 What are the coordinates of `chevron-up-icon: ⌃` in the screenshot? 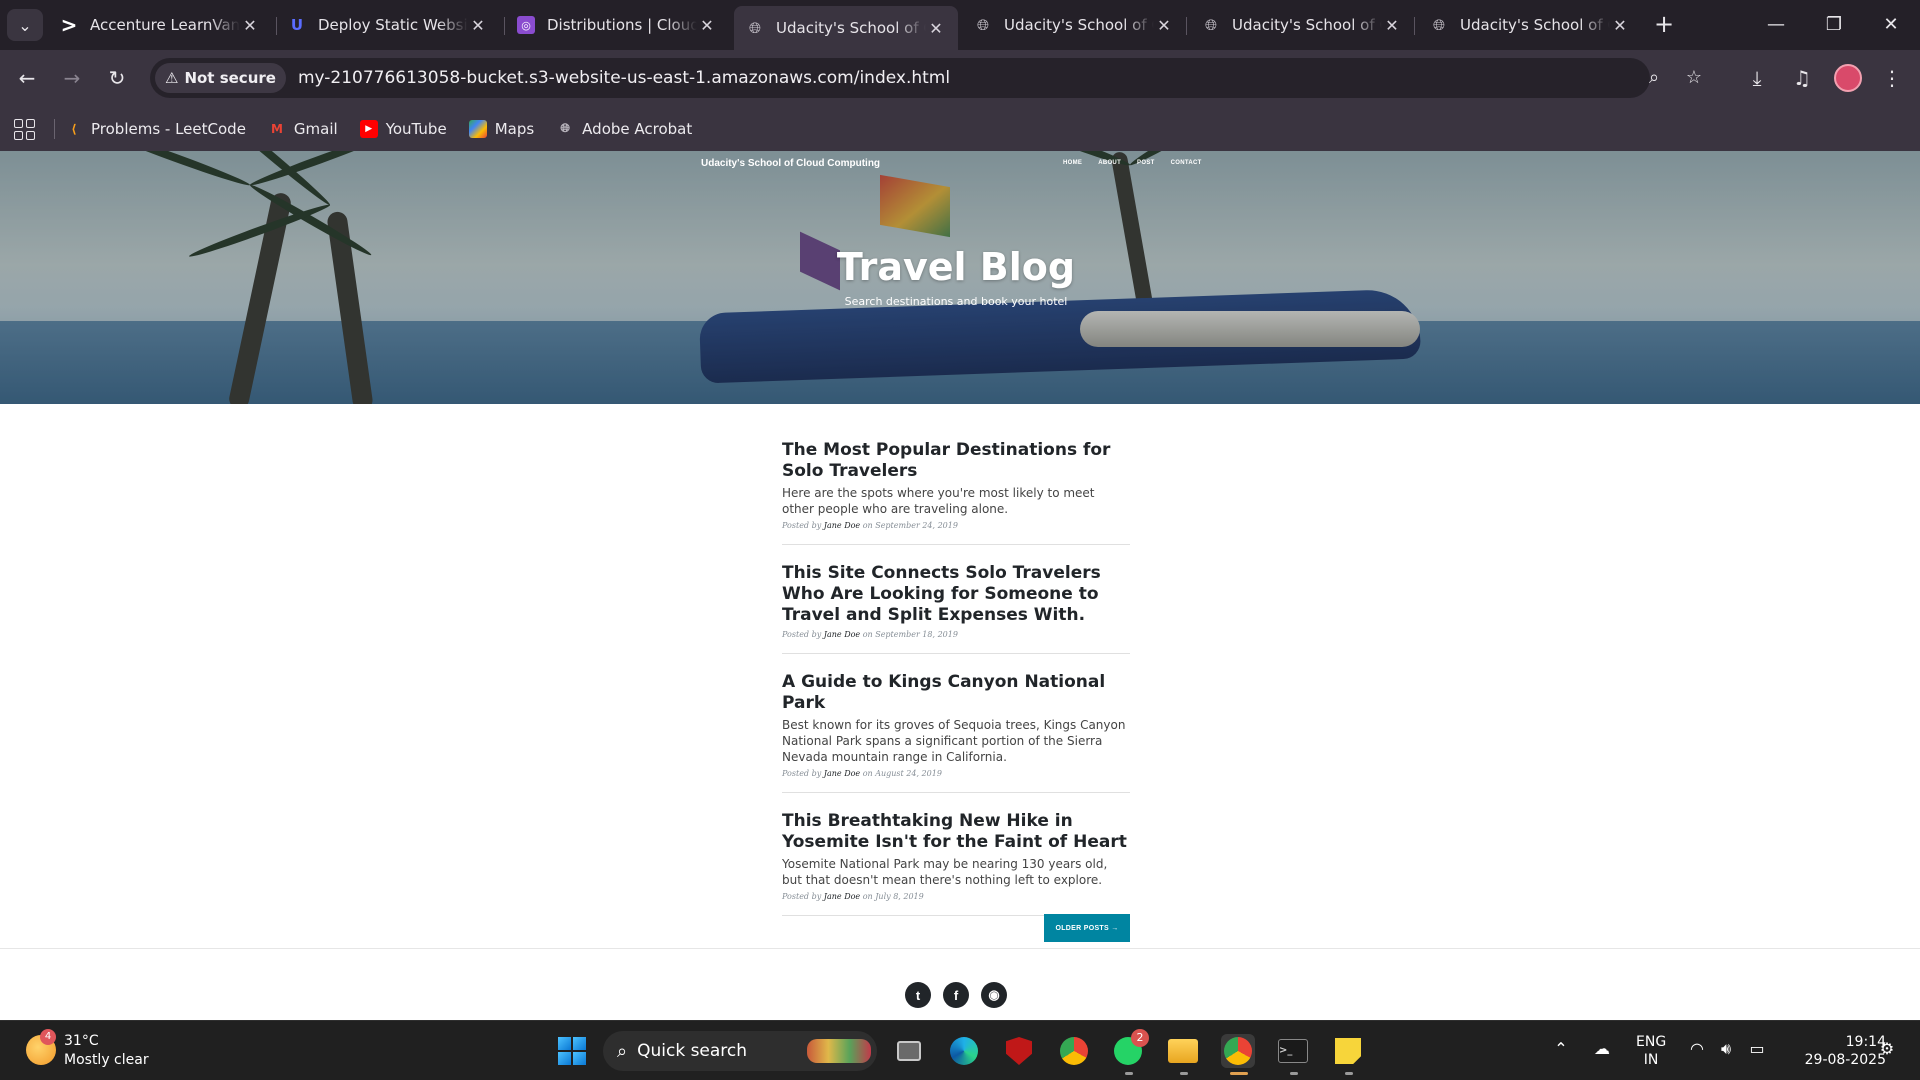 It's located at (1561, 1048).